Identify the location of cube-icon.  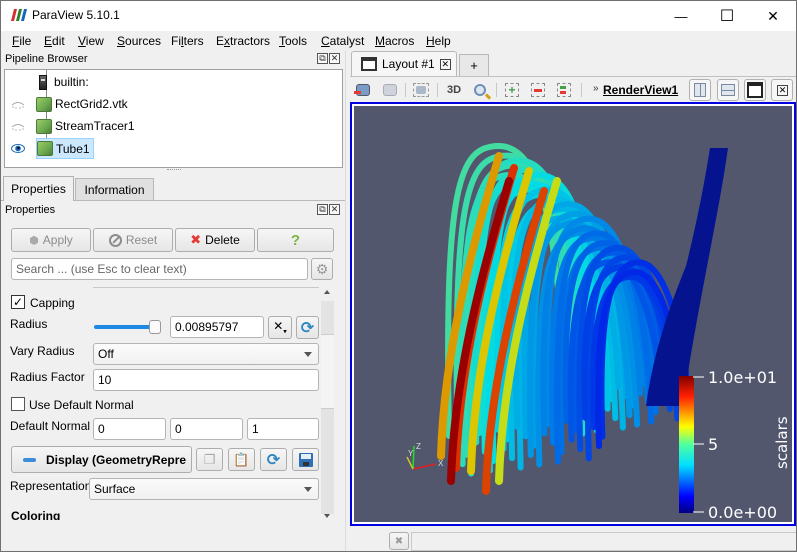
(44, 104).